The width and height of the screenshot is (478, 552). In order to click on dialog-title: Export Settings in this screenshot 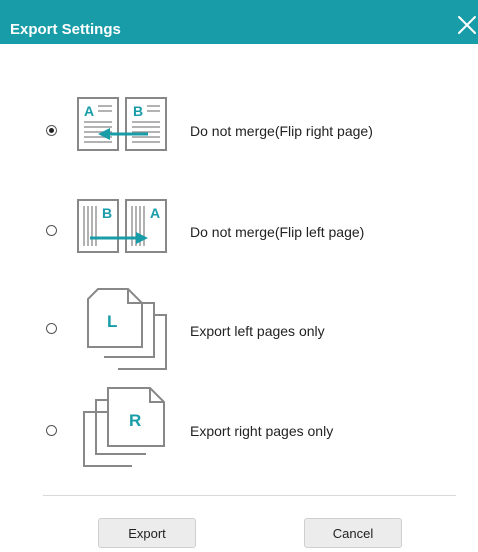, I will do `click(65, 29)`.